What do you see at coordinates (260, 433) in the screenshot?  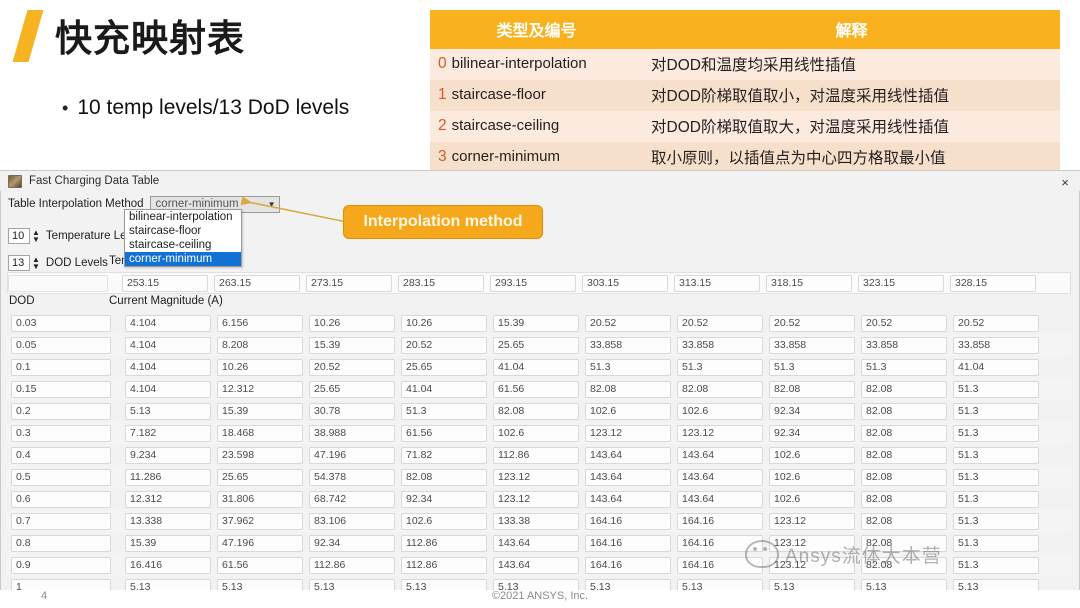 I see `current-magnitude-cell: 18.468` at bounding box center [260, 433].